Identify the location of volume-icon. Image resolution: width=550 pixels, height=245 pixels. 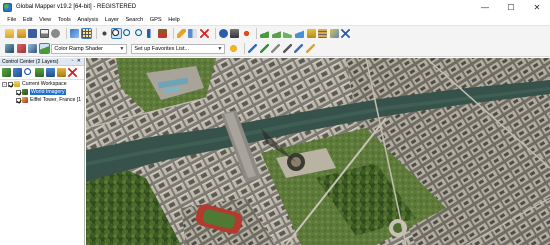
(311, 33).